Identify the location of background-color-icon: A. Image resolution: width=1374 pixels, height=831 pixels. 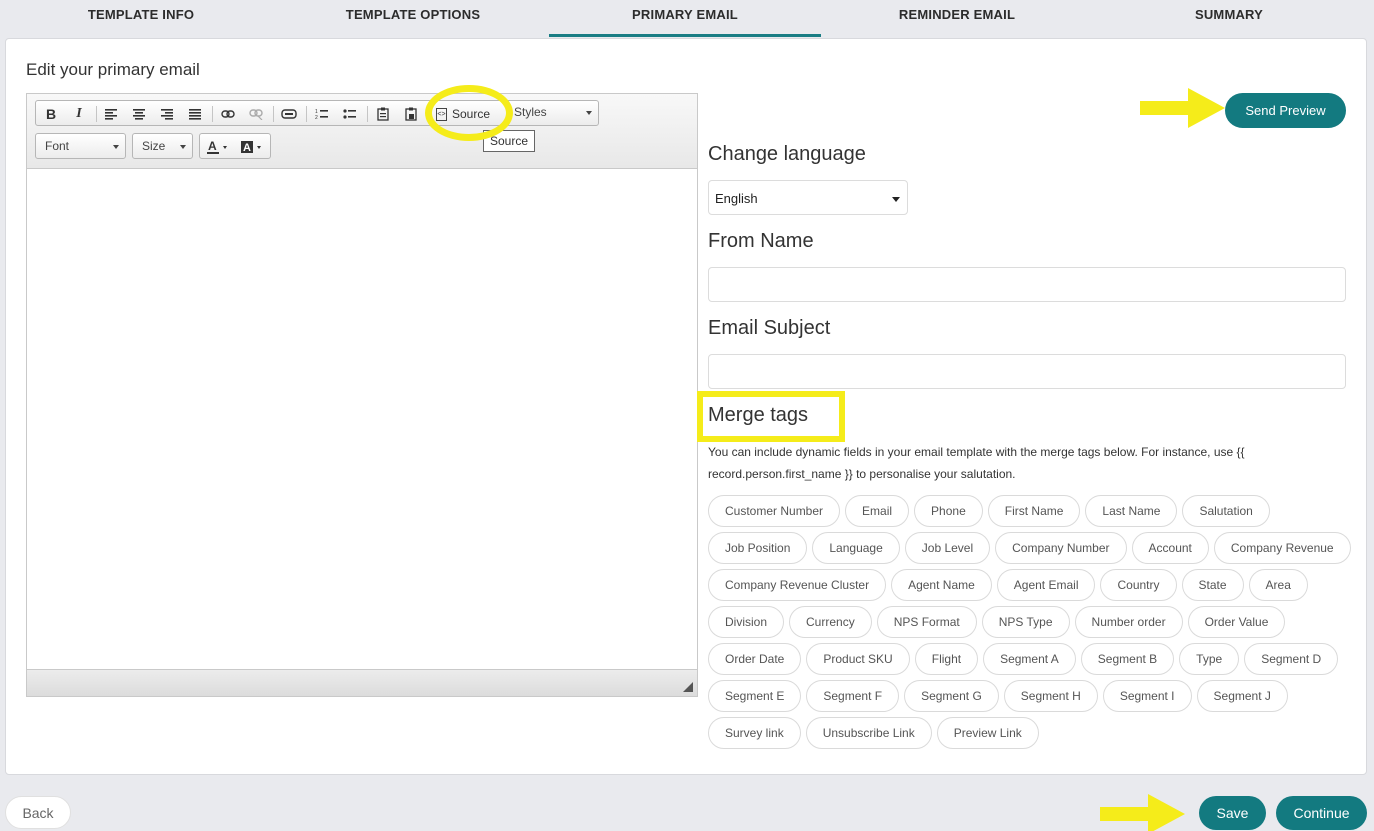
(252, 147).